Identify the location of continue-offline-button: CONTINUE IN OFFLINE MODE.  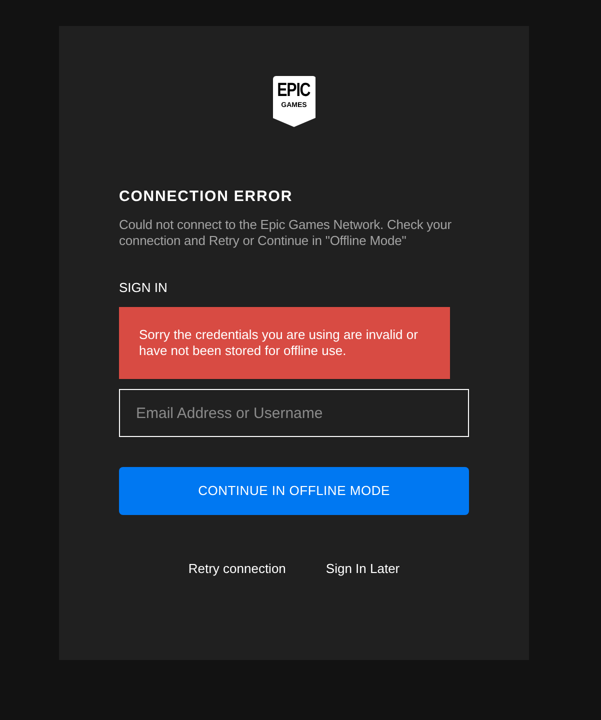
(294, 491).